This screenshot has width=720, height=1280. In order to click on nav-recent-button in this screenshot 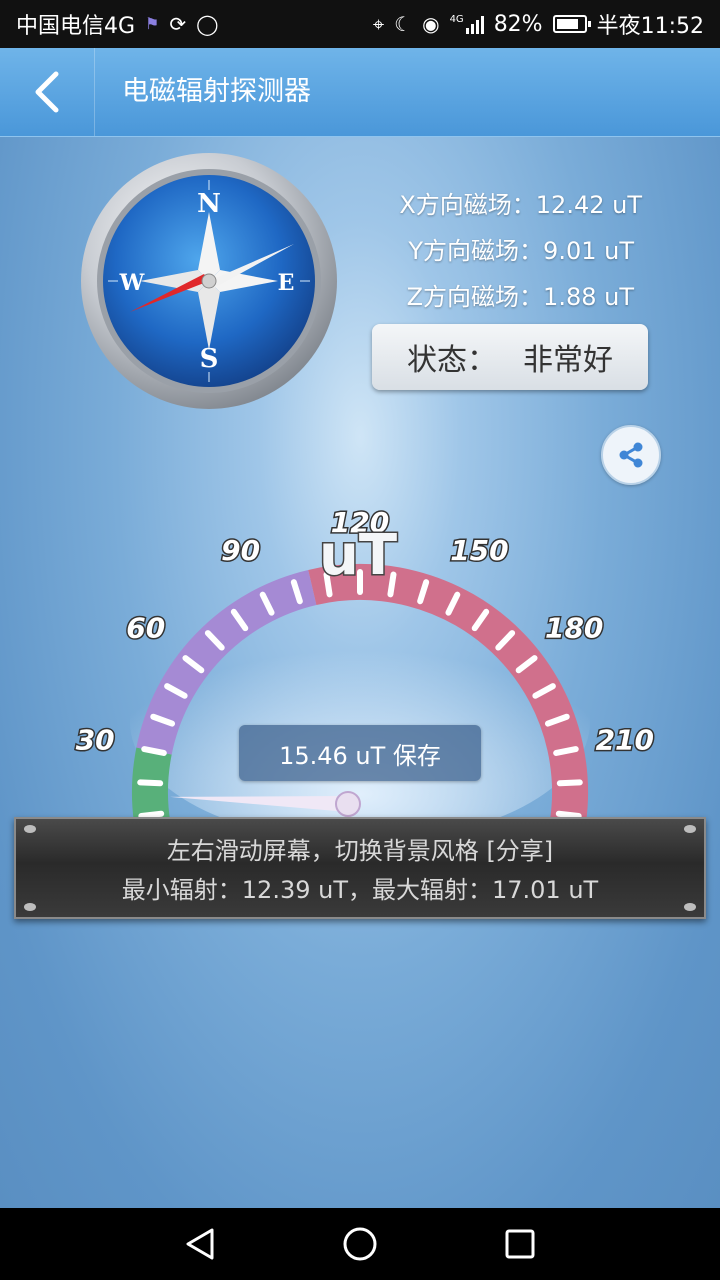, I will do `click(520, 1244)`.